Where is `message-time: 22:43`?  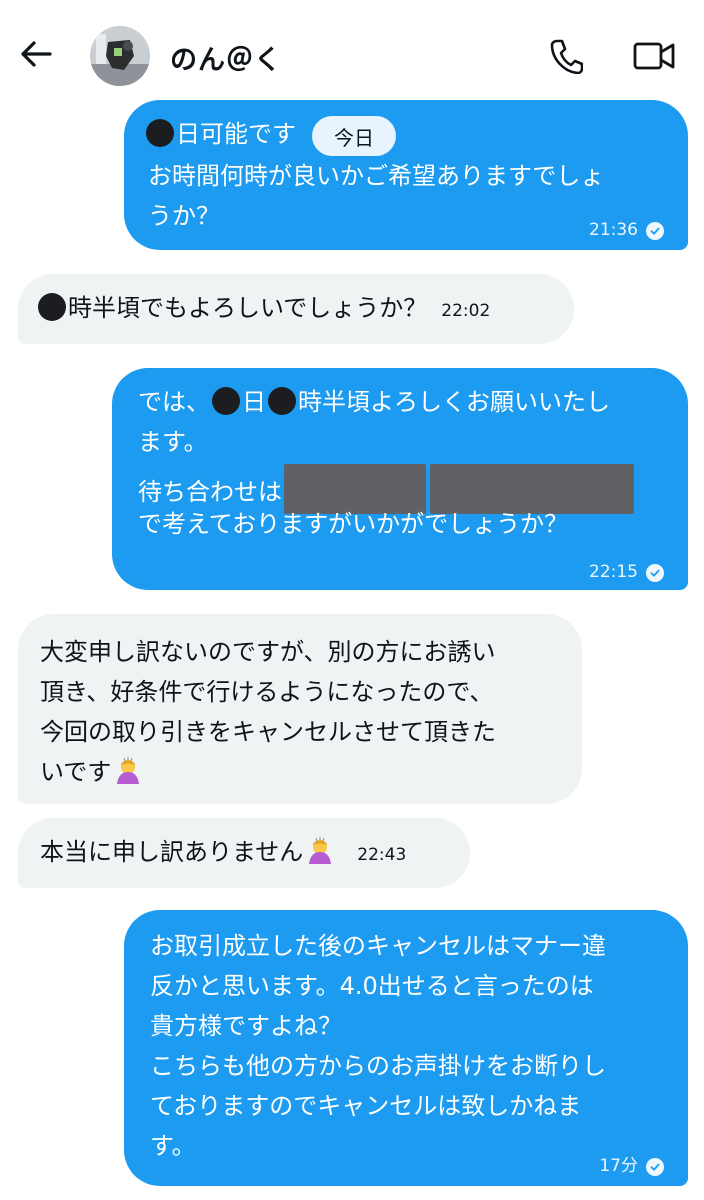
message-time: 22:43 is located at coordinates (382, 855).